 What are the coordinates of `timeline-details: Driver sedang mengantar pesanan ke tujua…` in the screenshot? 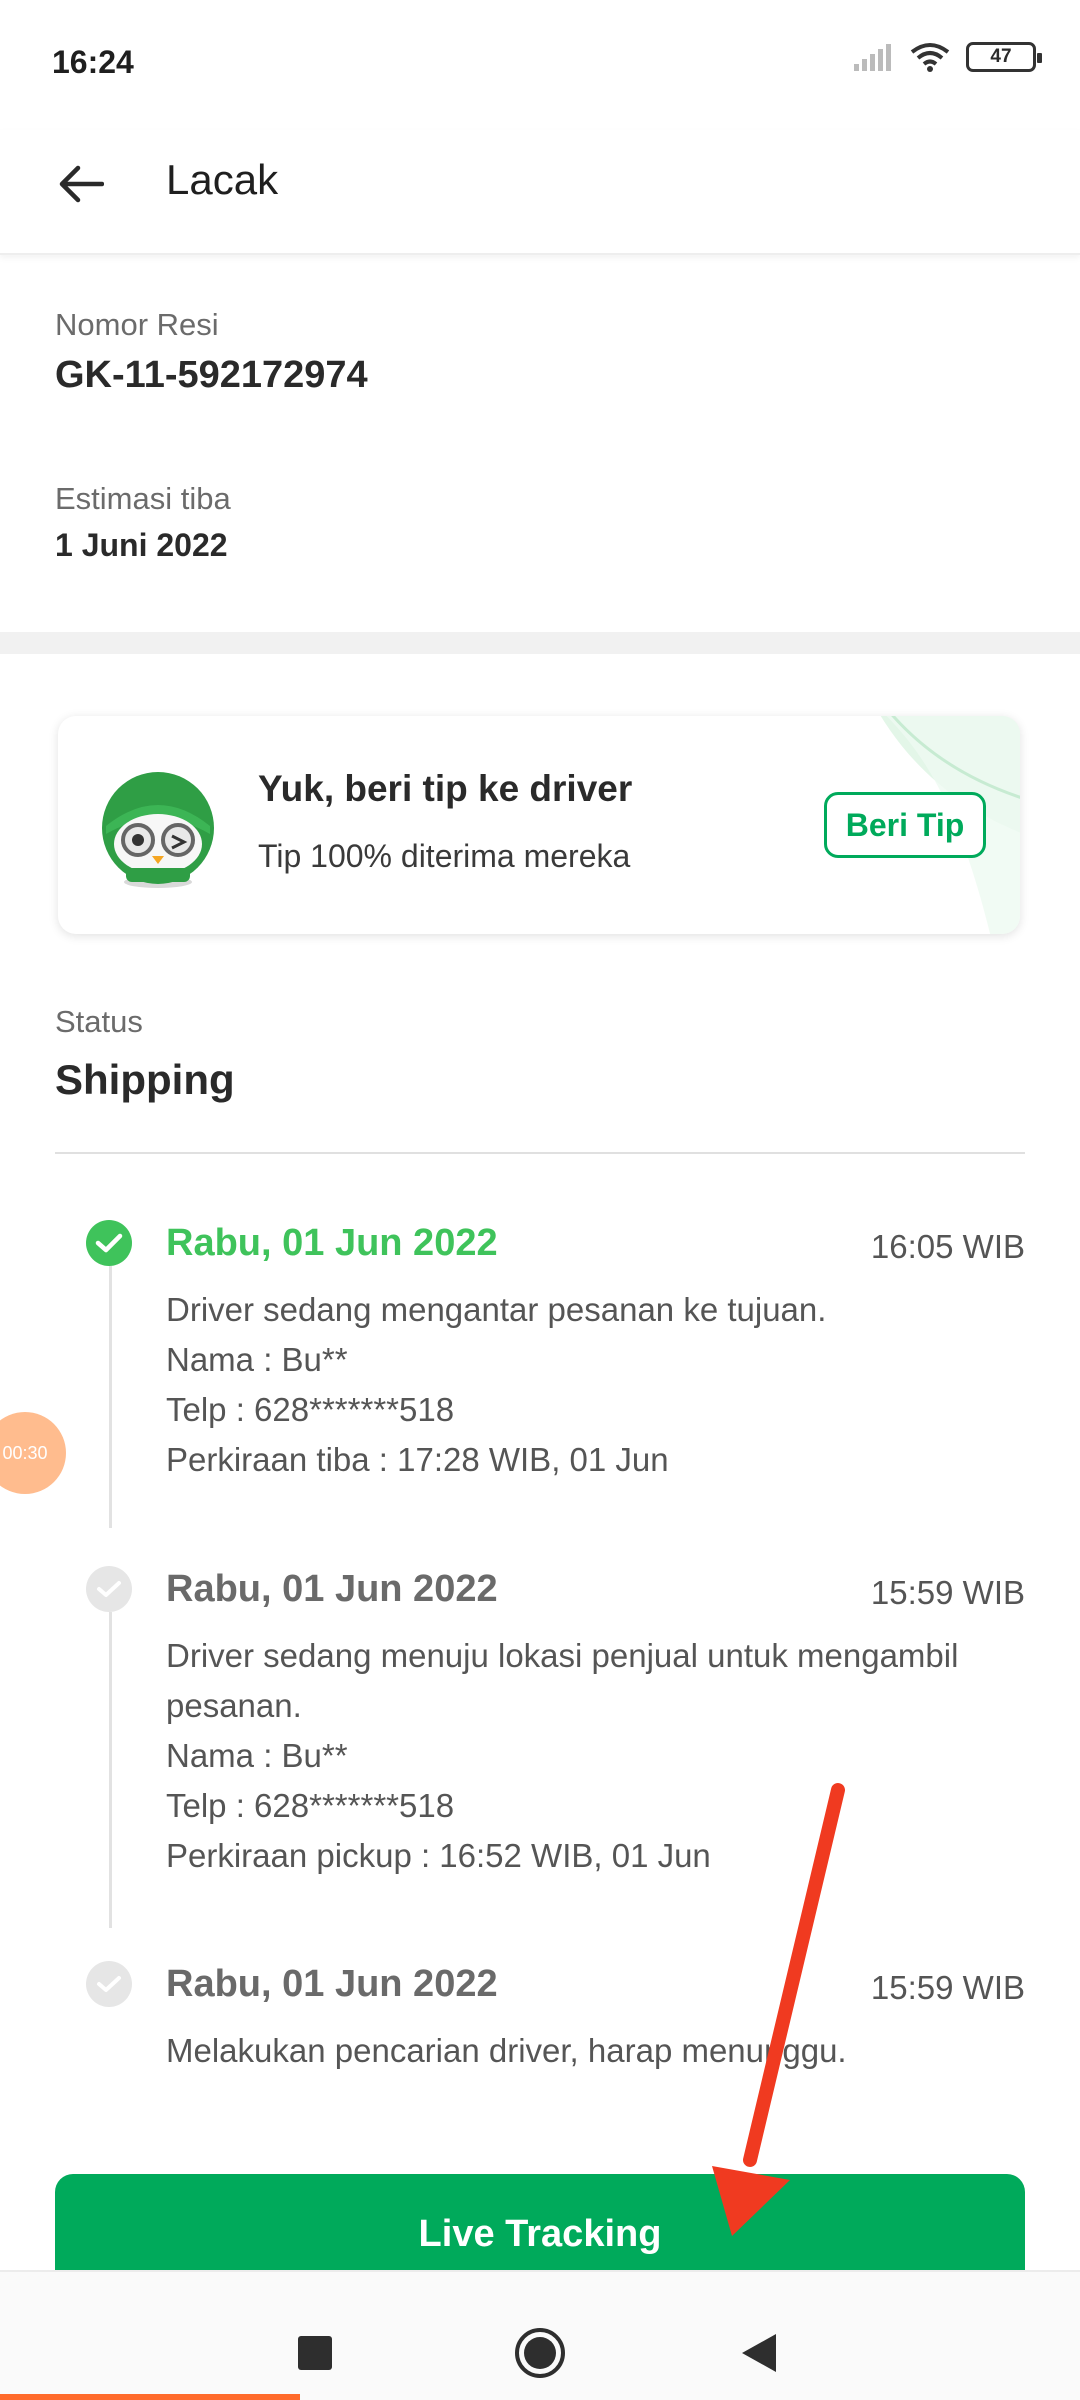 It's located at (581, 1385).